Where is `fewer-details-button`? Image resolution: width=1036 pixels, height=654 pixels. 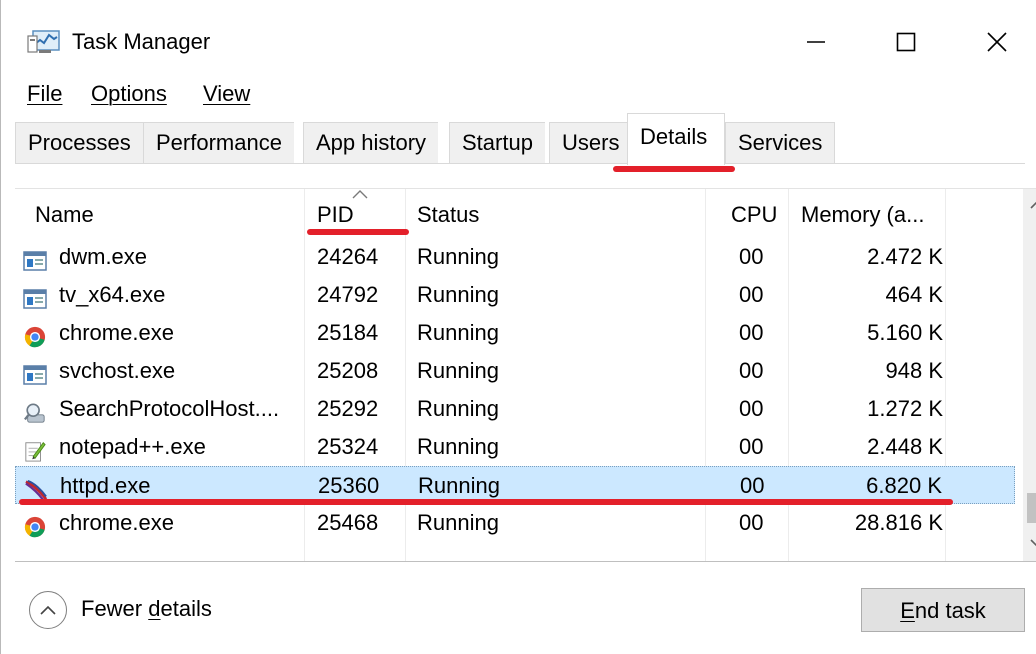
fewer-details-button is located at coordinates (48, 610).